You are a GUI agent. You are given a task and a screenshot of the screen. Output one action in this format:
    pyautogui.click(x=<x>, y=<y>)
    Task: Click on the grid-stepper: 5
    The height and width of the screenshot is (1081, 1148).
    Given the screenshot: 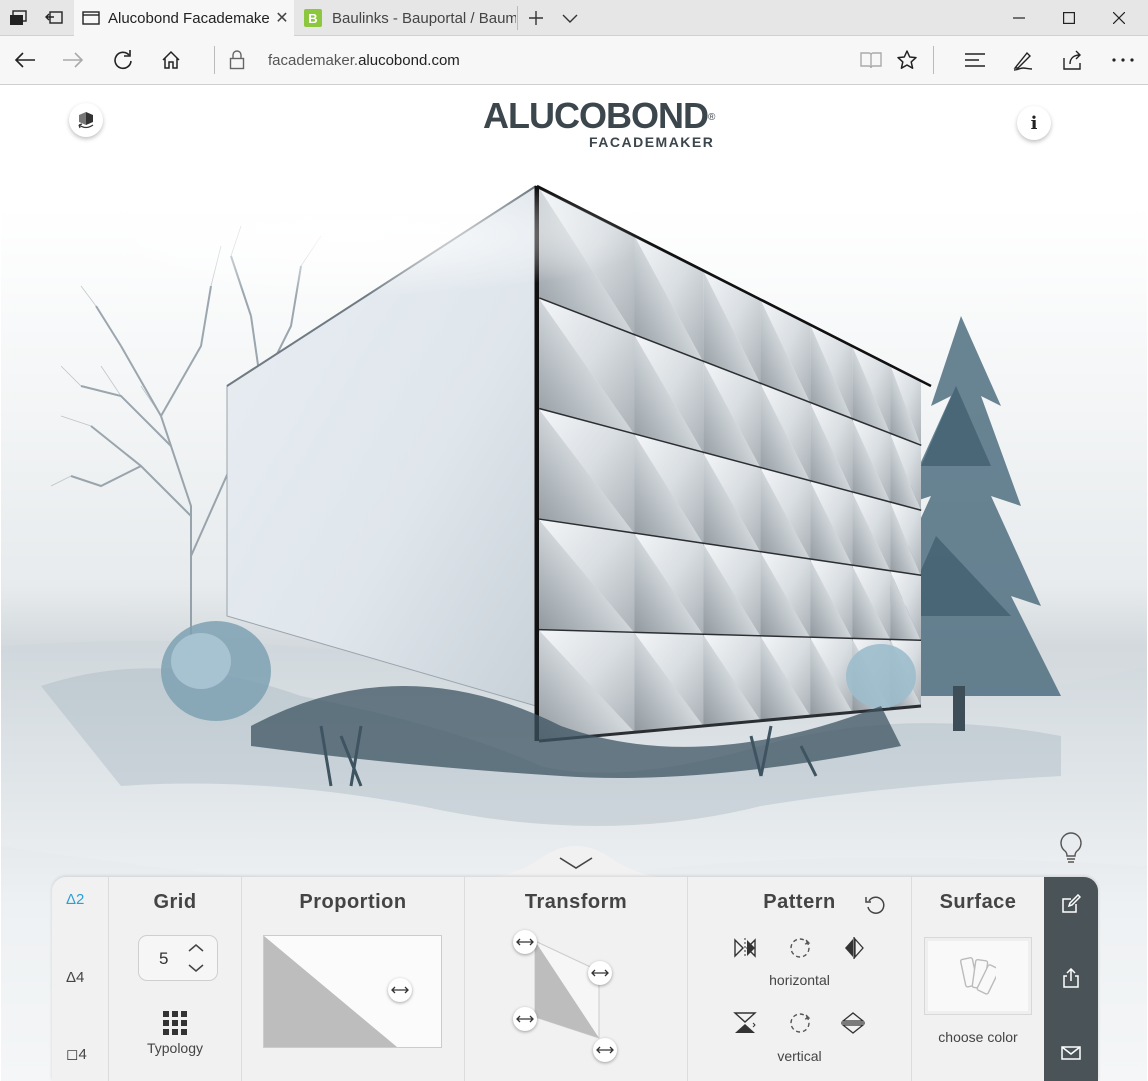 What is the action you would take?
    pyautogui.click(x=178, y=958)
    